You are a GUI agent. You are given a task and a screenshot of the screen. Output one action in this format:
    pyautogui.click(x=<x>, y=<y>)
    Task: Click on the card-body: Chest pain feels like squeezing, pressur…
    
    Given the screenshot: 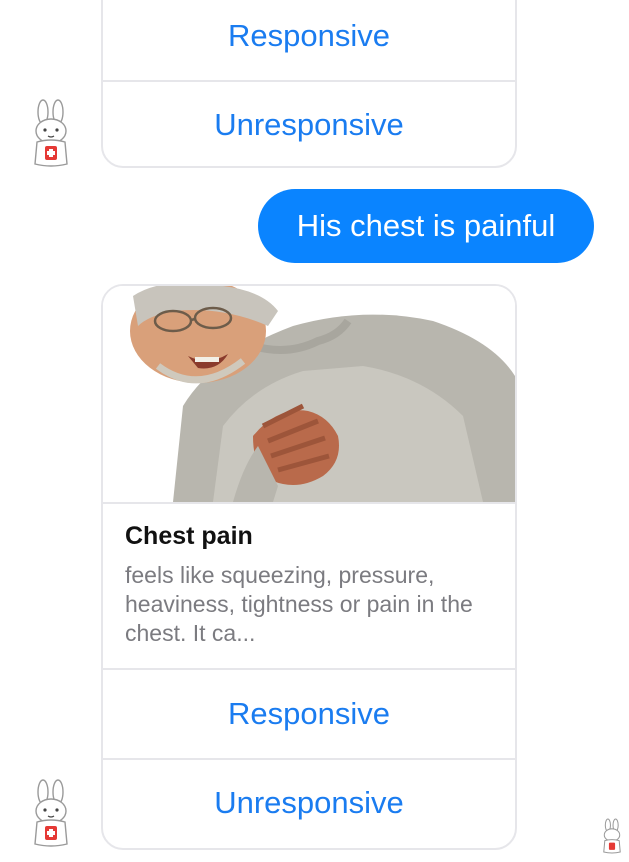 What is the action you would take?
    pyautogui.click(x=309, y=587)
    